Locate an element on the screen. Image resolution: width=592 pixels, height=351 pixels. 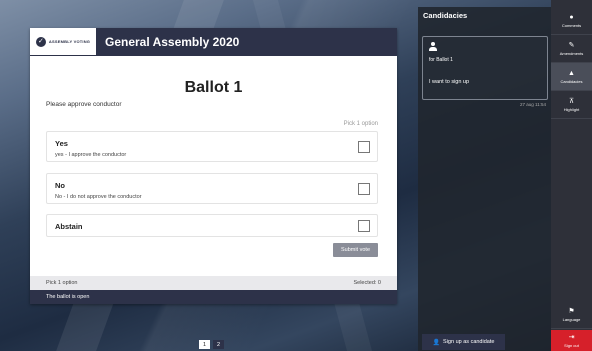
sidebar-item-comments: ● Comments is located at coordinates (571, 21).